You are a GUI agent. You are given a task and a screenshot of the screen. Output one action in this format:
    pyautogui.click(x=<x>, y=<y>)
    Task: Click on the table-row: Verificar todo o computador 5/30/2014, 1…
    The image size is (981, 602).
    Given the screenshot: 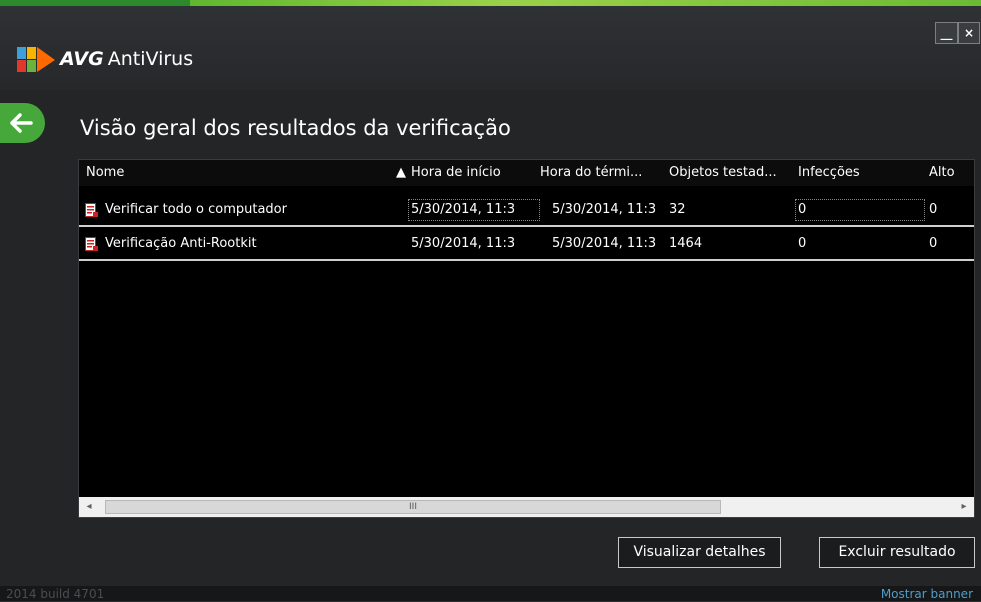 What is the action you would take?
    pyautogui.click(x=526, y=211)
    